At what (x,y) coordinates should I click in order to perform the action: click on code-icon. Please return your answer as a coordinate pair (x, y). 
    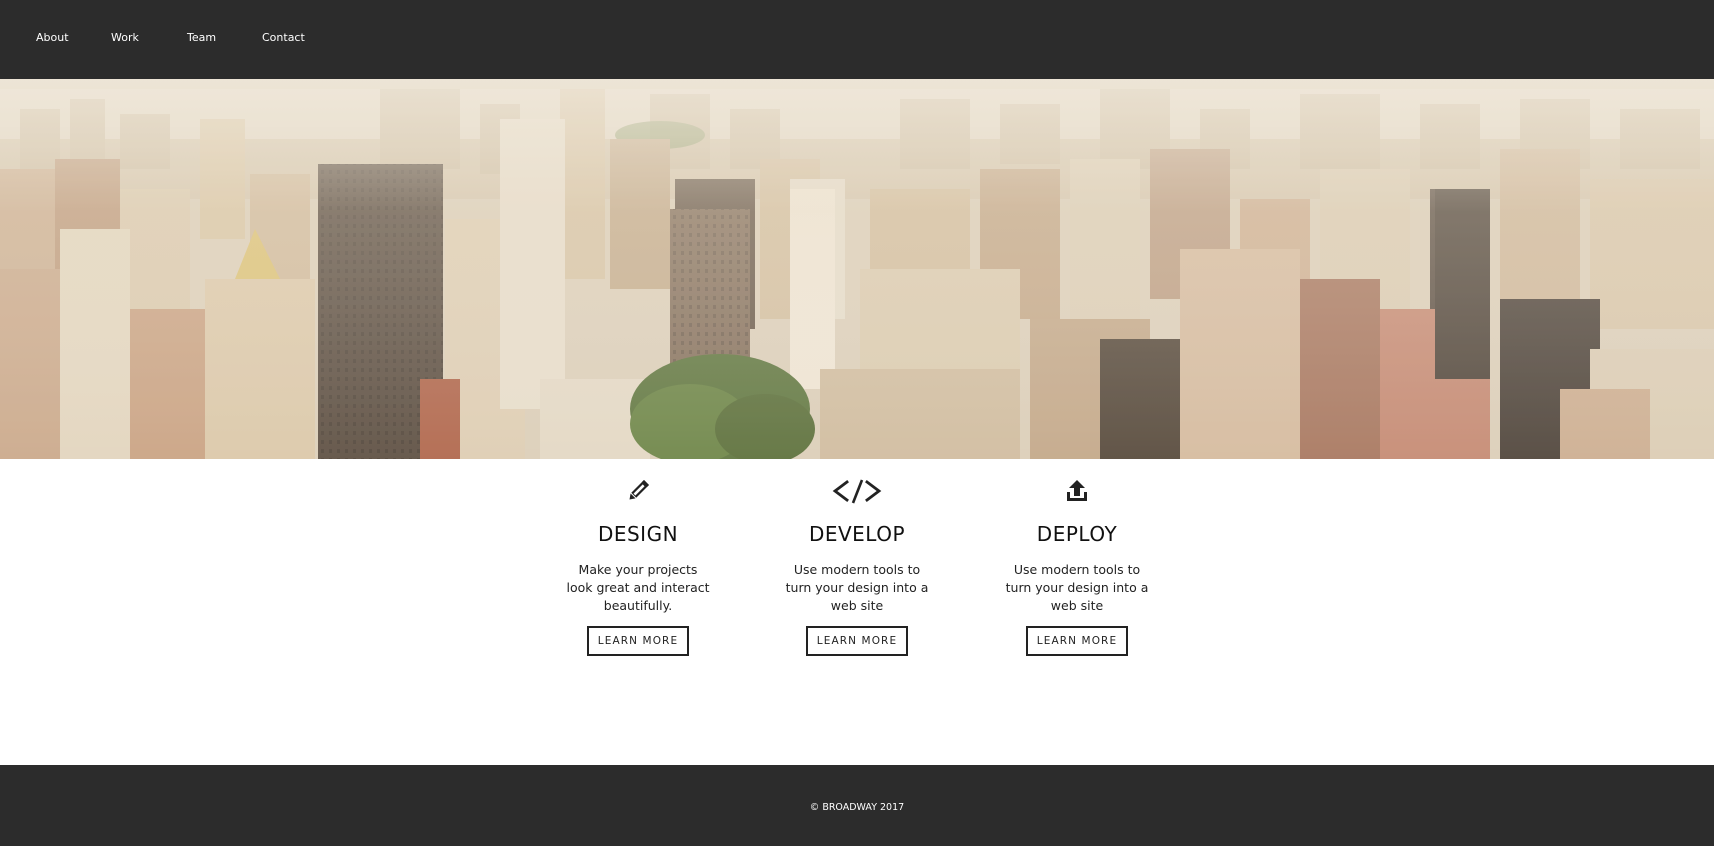
    Looking at the image, I should click on (857, 491).